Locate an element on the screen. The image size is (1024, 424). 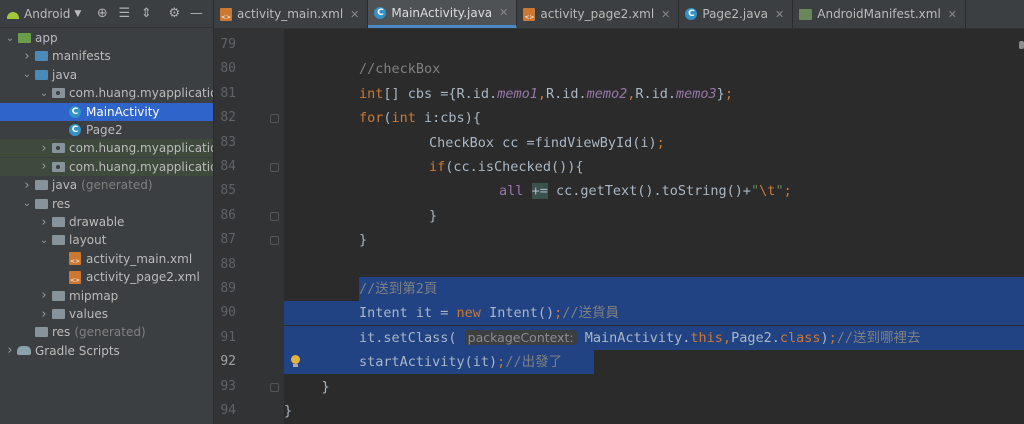
code-line: 94} is located at coordinates (619, 411).